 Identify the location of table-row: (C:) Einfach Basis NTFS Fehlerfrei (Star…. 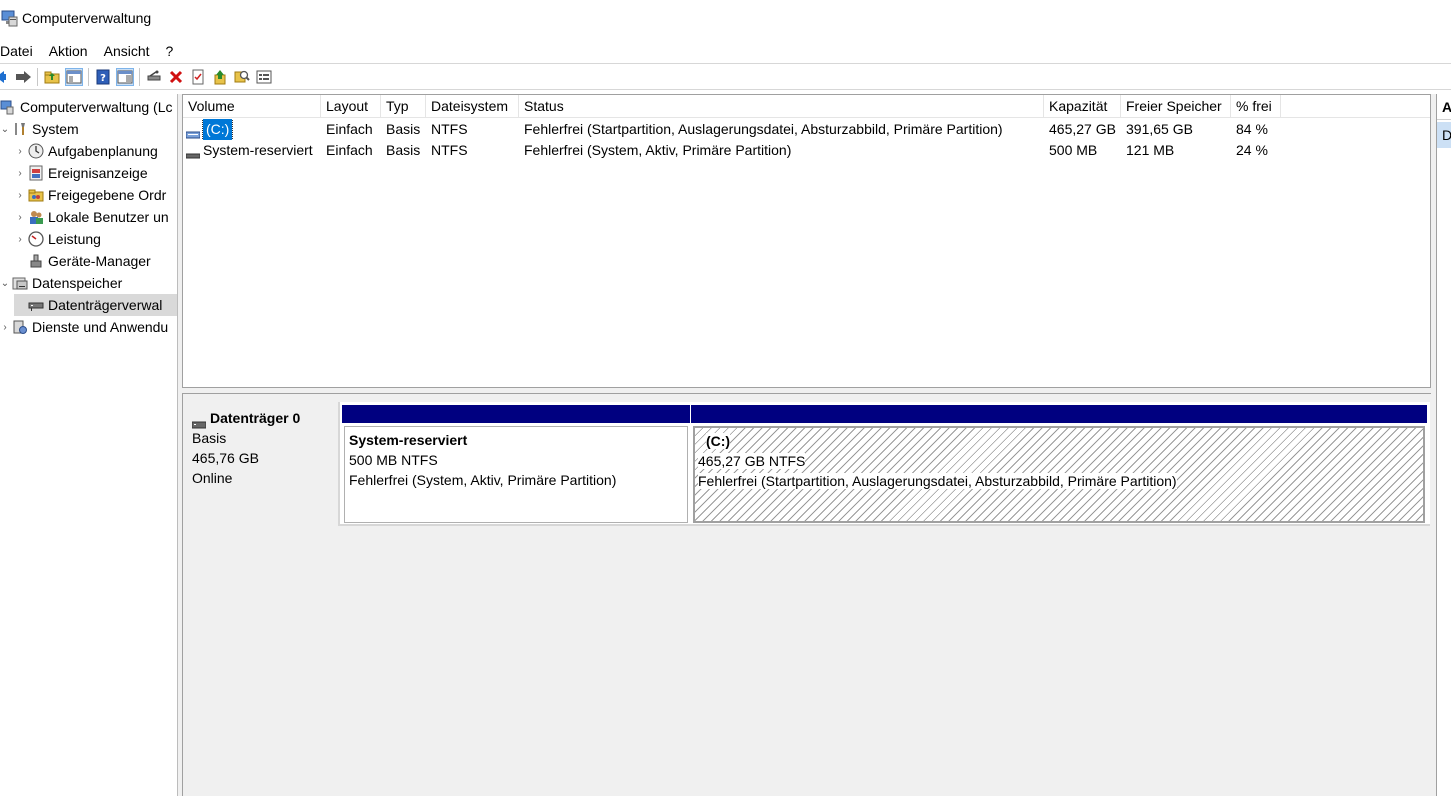
(806, 129).